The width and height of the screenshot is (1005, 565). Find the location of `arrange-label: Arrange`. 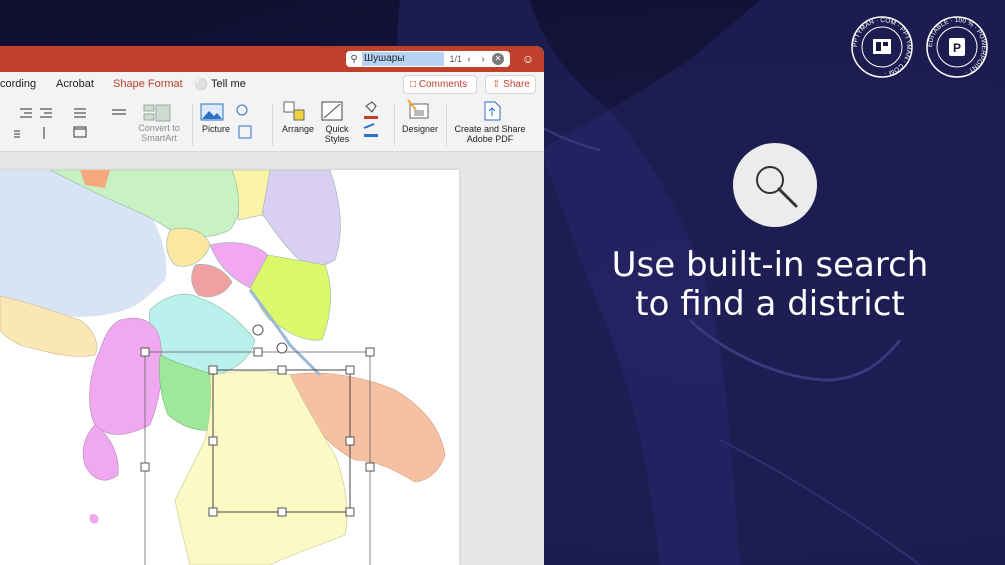

arrange-label: Arrange is located at coordinates (298, 129).